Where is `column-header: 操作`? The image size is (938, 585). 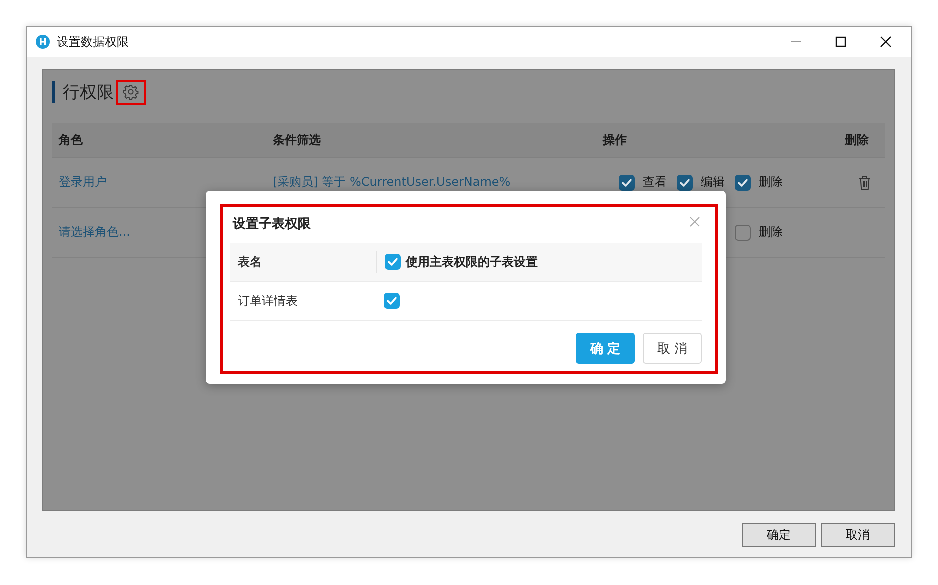
column-header: 操作 is located at coordinates (615, 140).